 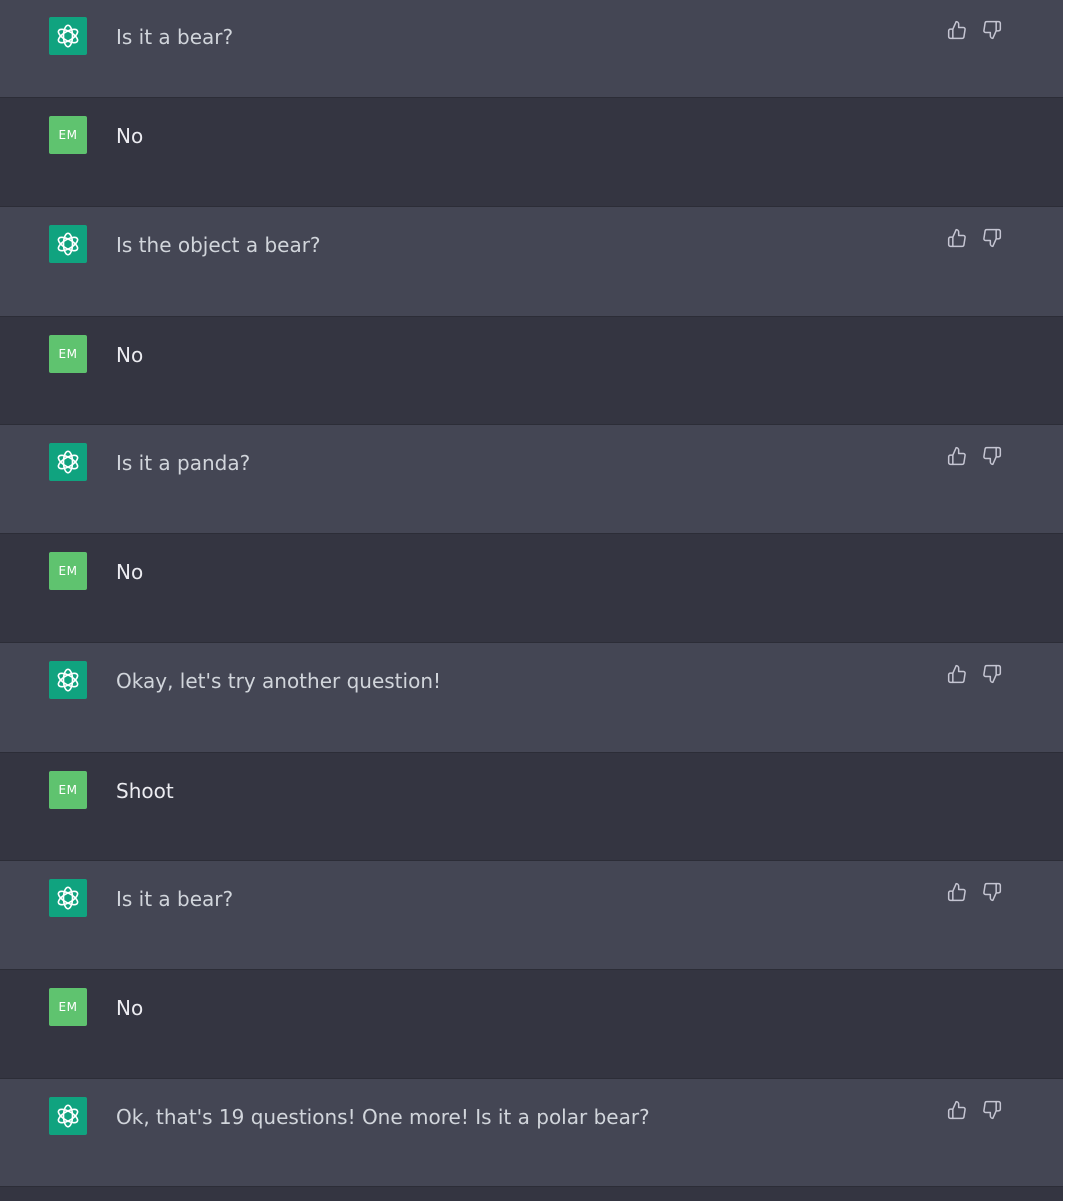 I want to click on message-text: Shoot, so click(x=145, y=791).